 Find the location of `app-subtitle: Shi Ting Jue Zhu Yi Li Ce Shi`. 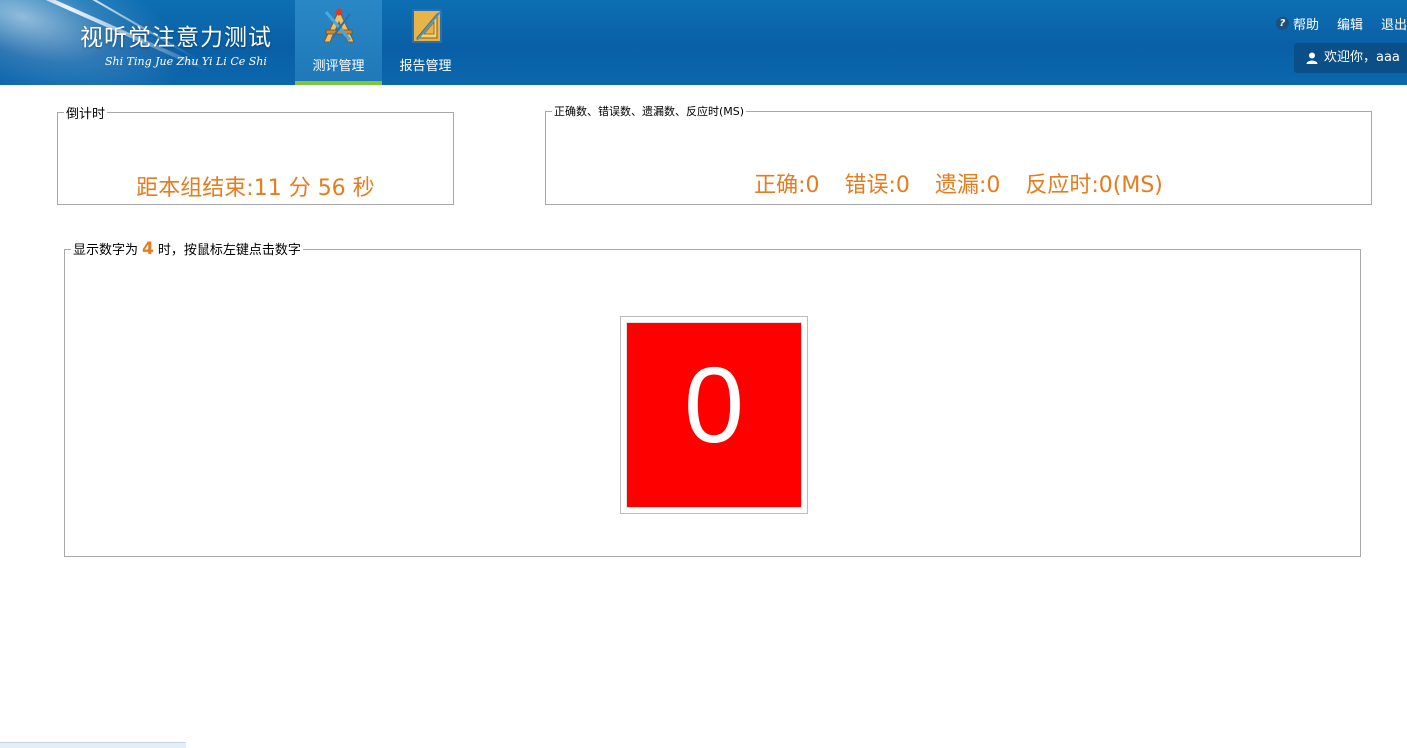

app-subtitle: Shi Ting Jue Zhu Yi Li Ce Shi is located at coordinates (186, 61).